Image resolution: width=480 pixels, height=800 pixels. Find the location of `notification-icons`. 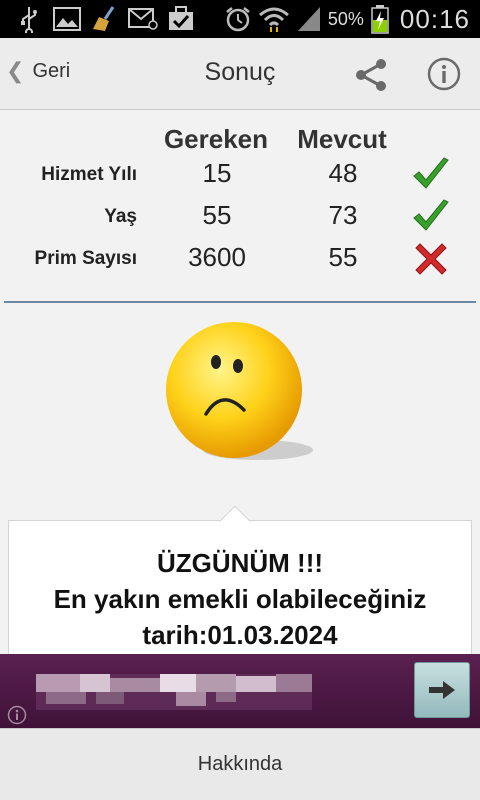

notification-icons is located at coordinates (105, 19).